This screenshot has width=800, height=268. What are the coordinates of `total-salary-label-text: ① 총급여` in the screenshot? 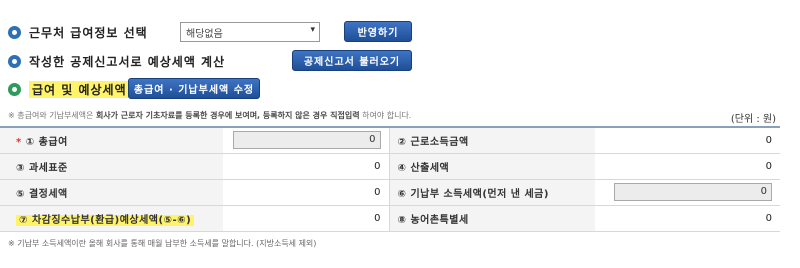 It's located at (46, 142).